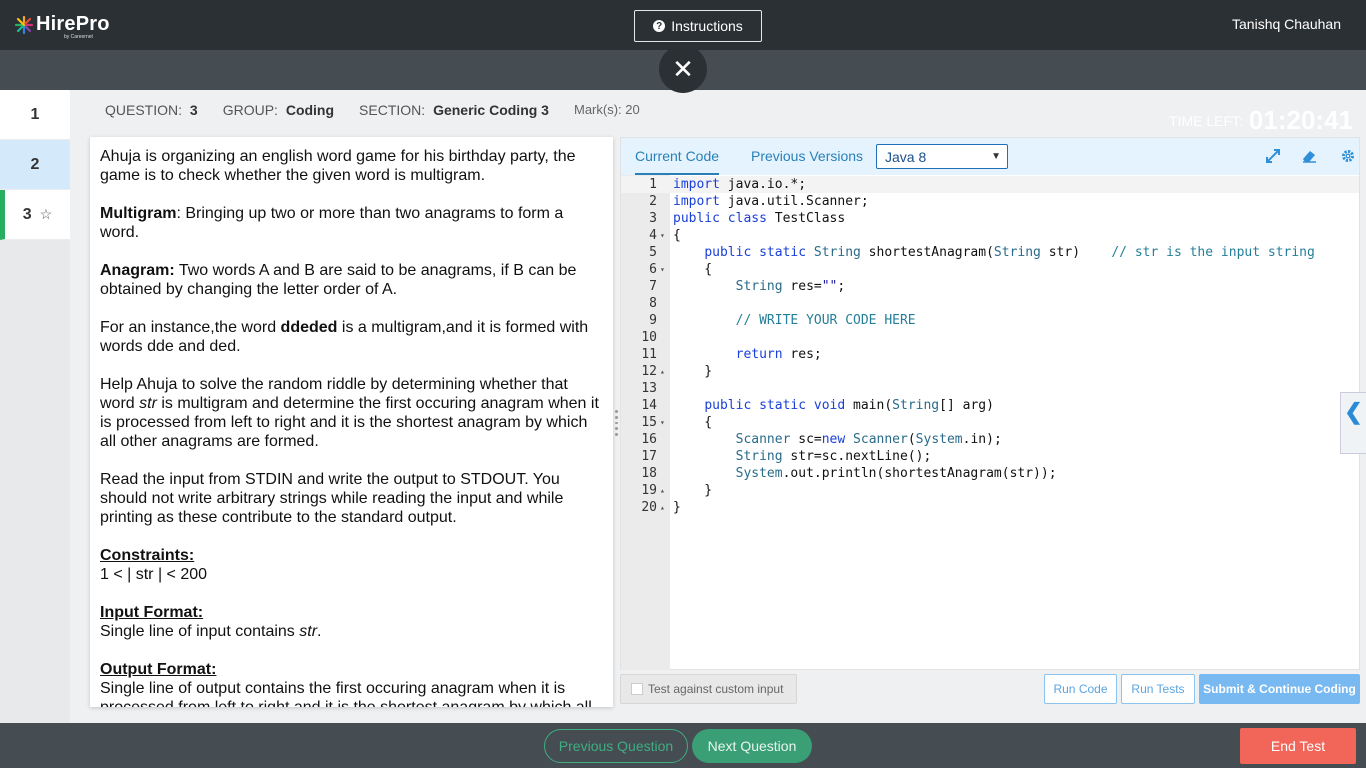 This screenshot has width=1366, height=768. What do you see at coordinates (990, 388) in the screenshot?
I see `code-line: 13` at bounding box center [990, 388].